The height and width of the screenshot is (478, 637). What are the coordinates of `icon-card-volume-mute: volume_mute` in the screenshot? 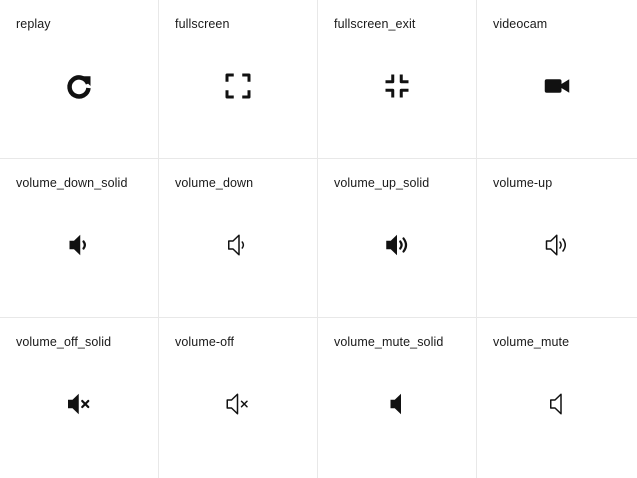 It's located at (557, 398).